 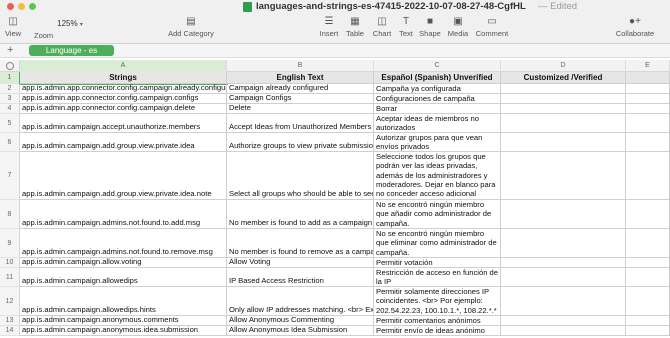 What do you see at coordinates (123, 301) in the screenshot?
I see `table-cell-a: app.is.admin.campaign.allowedips.hints` at bounding box center [123, 301].